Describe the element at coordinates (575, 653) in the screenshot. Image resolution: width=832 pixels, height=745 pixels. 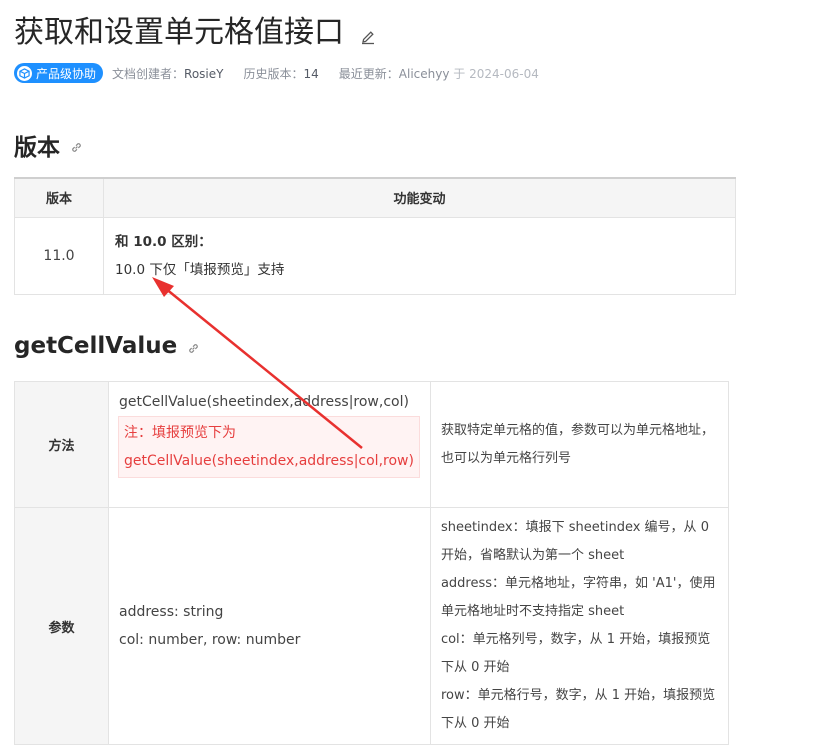
I see `param-description: col：单元格列号，数字，从 1 开始，填报预览下从 0 开始` at that location.